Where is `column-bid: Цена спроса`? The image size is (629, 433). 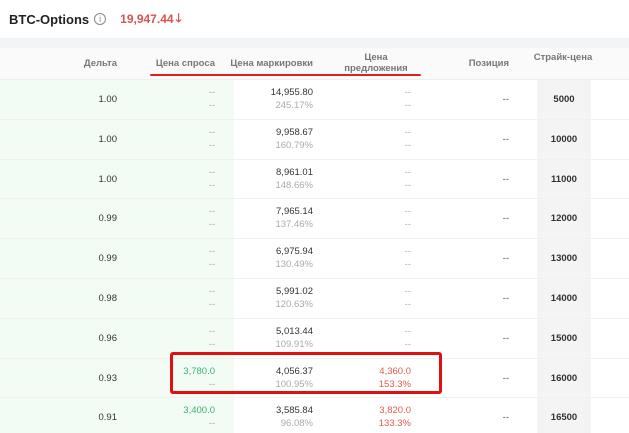 column-bid: Цена спроса is located at coordinates (185, 63).